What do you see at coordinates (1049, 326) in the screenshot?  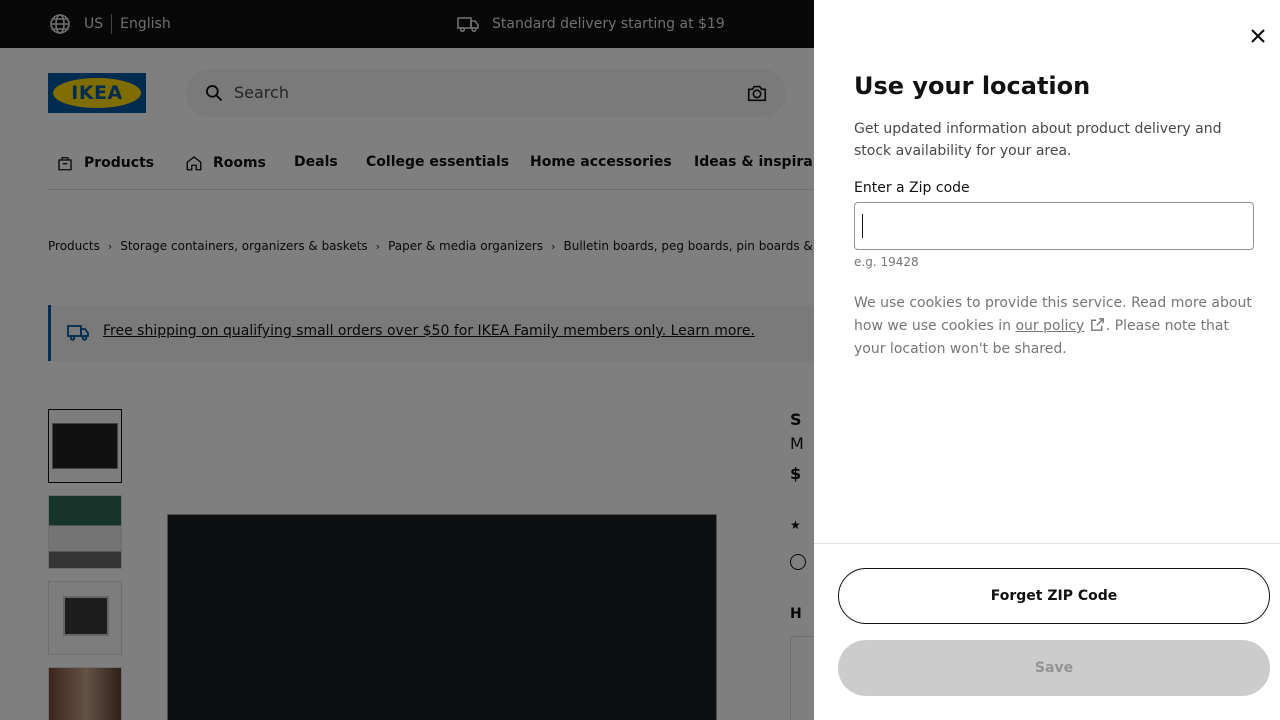 I see `policy-link: our policy` at bounding box center [1049, 326].